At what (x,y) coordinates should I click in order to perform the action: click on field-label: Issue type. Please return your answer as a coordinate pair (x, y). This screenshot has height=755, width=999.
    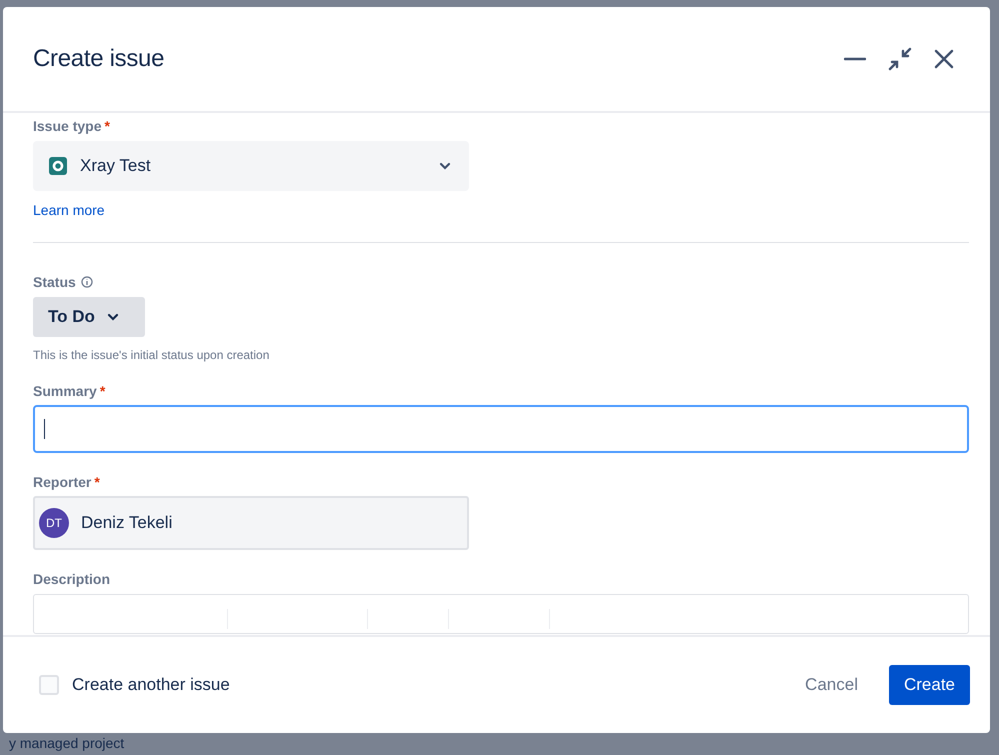
    Looking at the image, I should click on (67, 126).